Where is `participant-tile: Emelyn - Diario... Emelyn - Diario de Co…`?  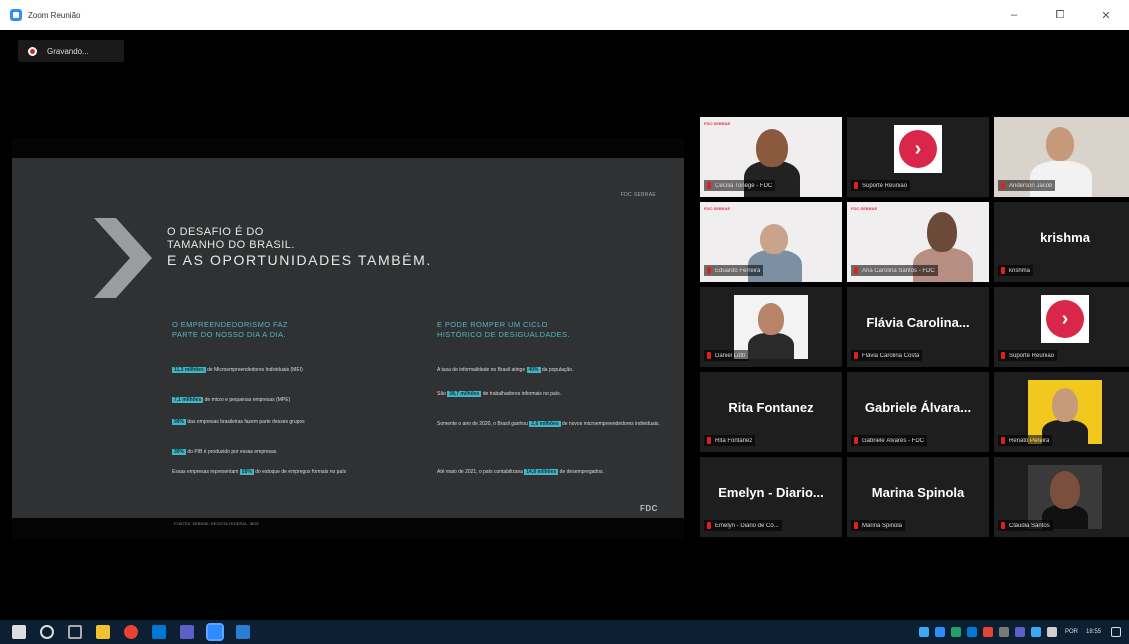 participant-tile: Emelyn - Diario... Emelyn - Diario de Co… is located at coordinates (771, 497).